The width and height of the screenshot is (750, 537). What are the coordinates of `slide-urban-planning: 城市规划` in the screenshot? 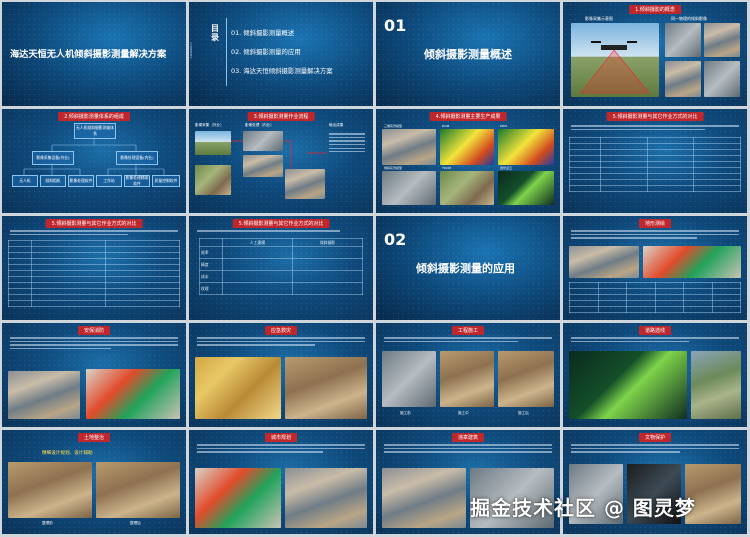 It's located at (281, 482).